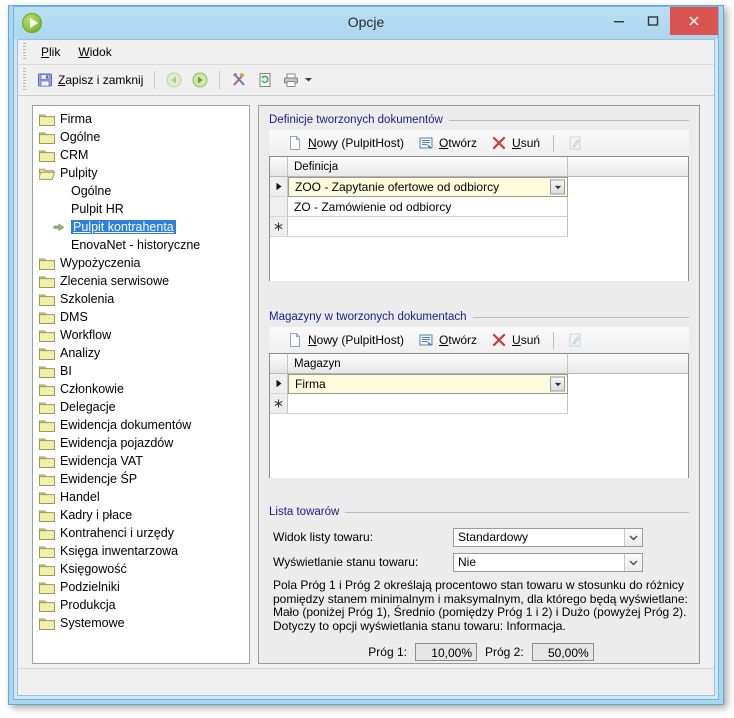 The width and height of the screenshot is (734, 718). I want to click on menu-item-widok: Widok, so click(94, 52).